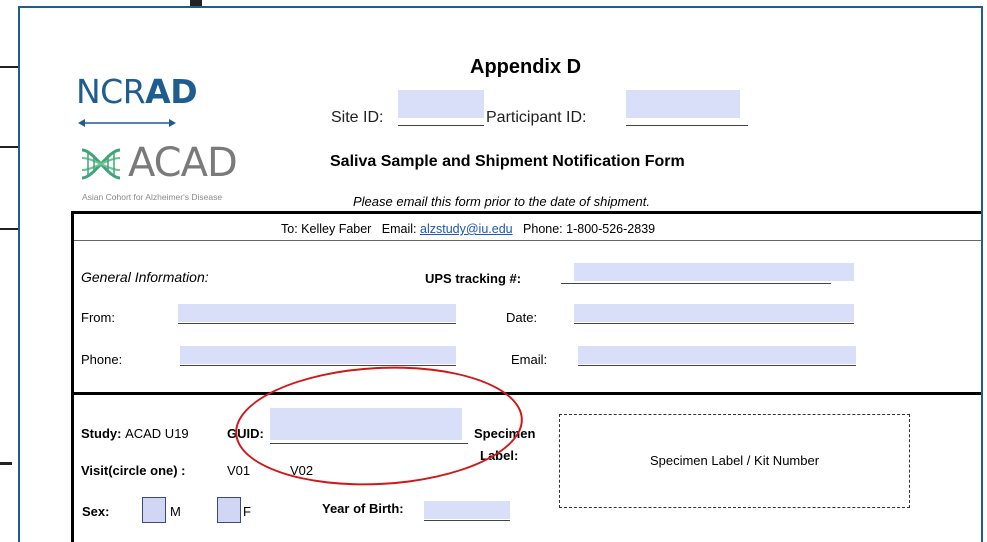  I want to click on dna-helix-icon, so click(101, 164).